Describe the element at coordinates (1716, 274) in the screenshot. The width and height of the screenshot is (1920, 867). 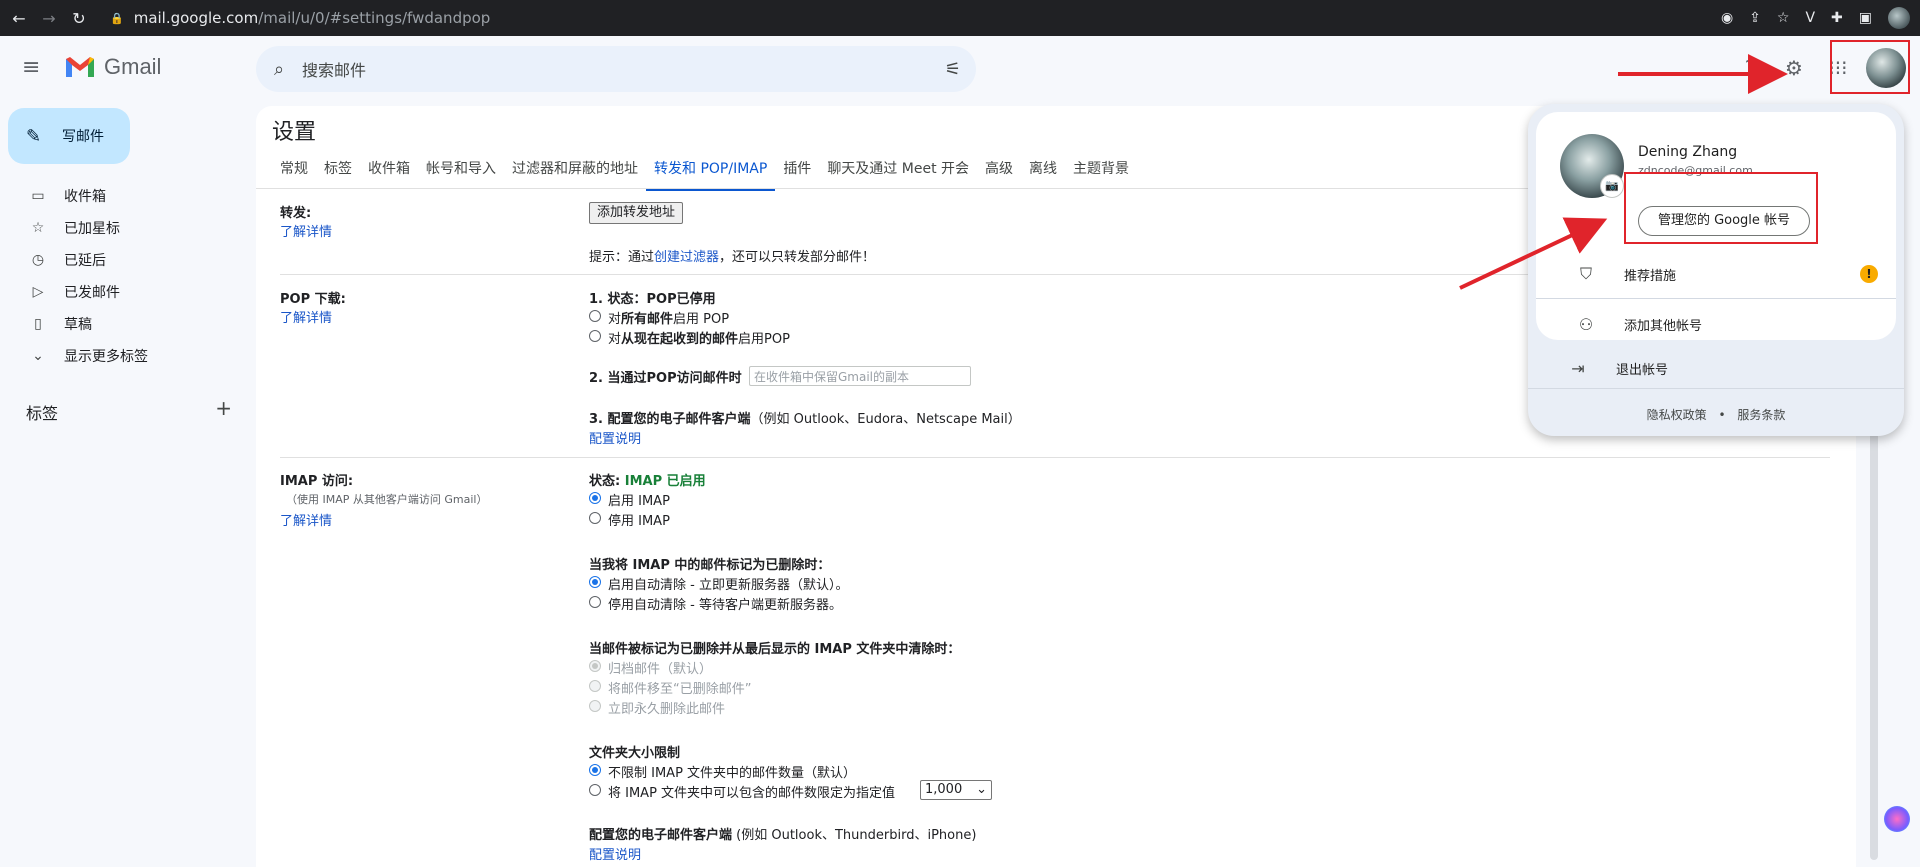
I see `recommended-actions-item: ⛉ 推荐措施 !` at that location.